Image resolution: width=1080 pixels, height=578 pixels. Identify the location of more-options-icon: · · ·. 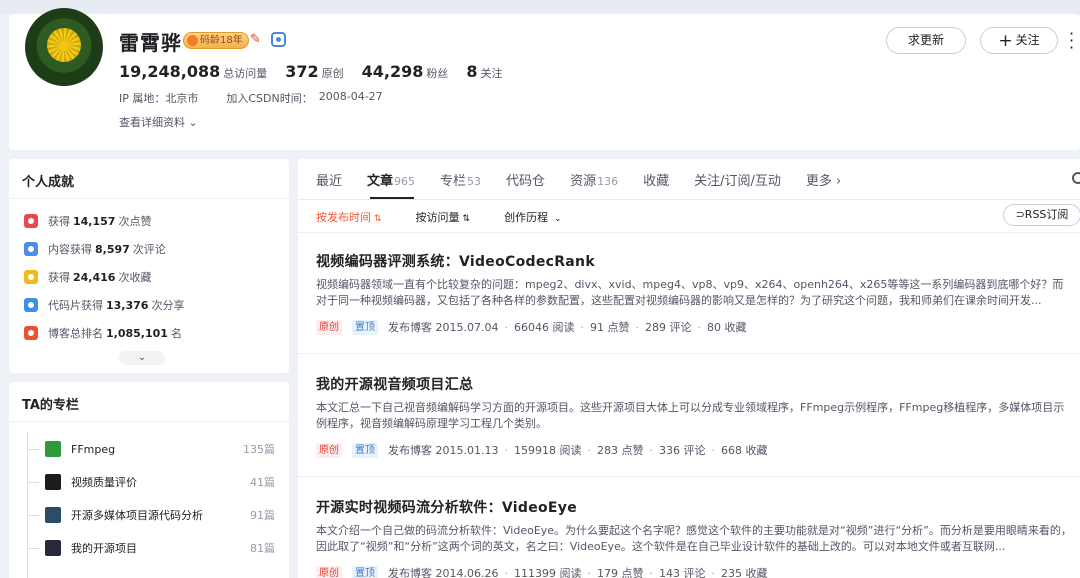
(1072, 41).